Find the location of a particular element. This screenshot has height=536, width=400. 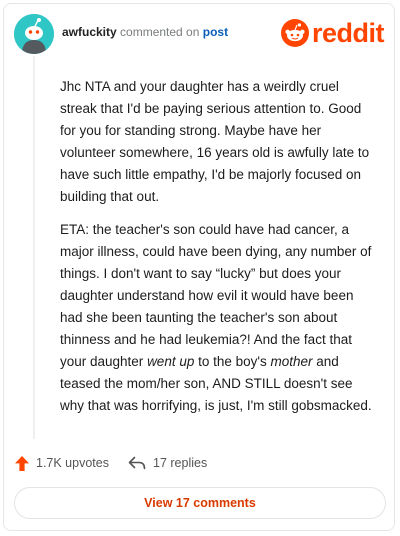

comment-meta: awfuckity commented on post is located at coordinates (145, 32).